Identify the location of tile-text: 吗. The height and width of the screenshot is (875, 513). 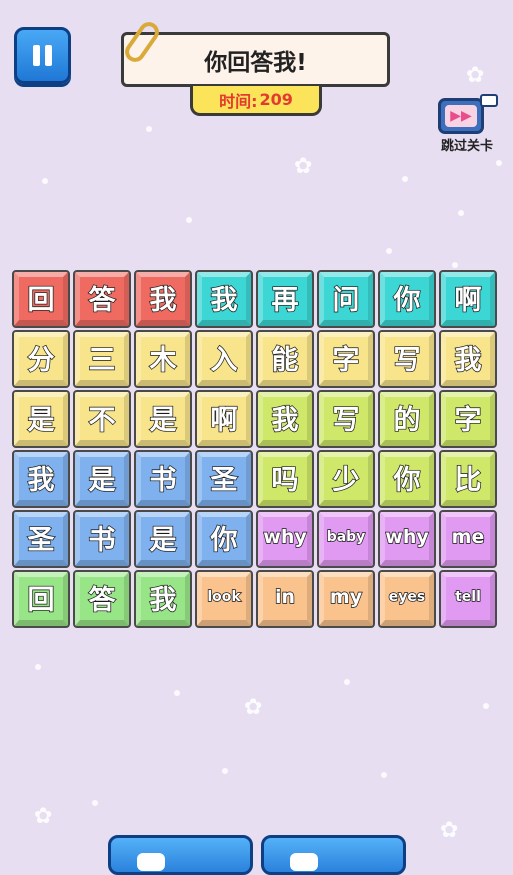
(285, 480).